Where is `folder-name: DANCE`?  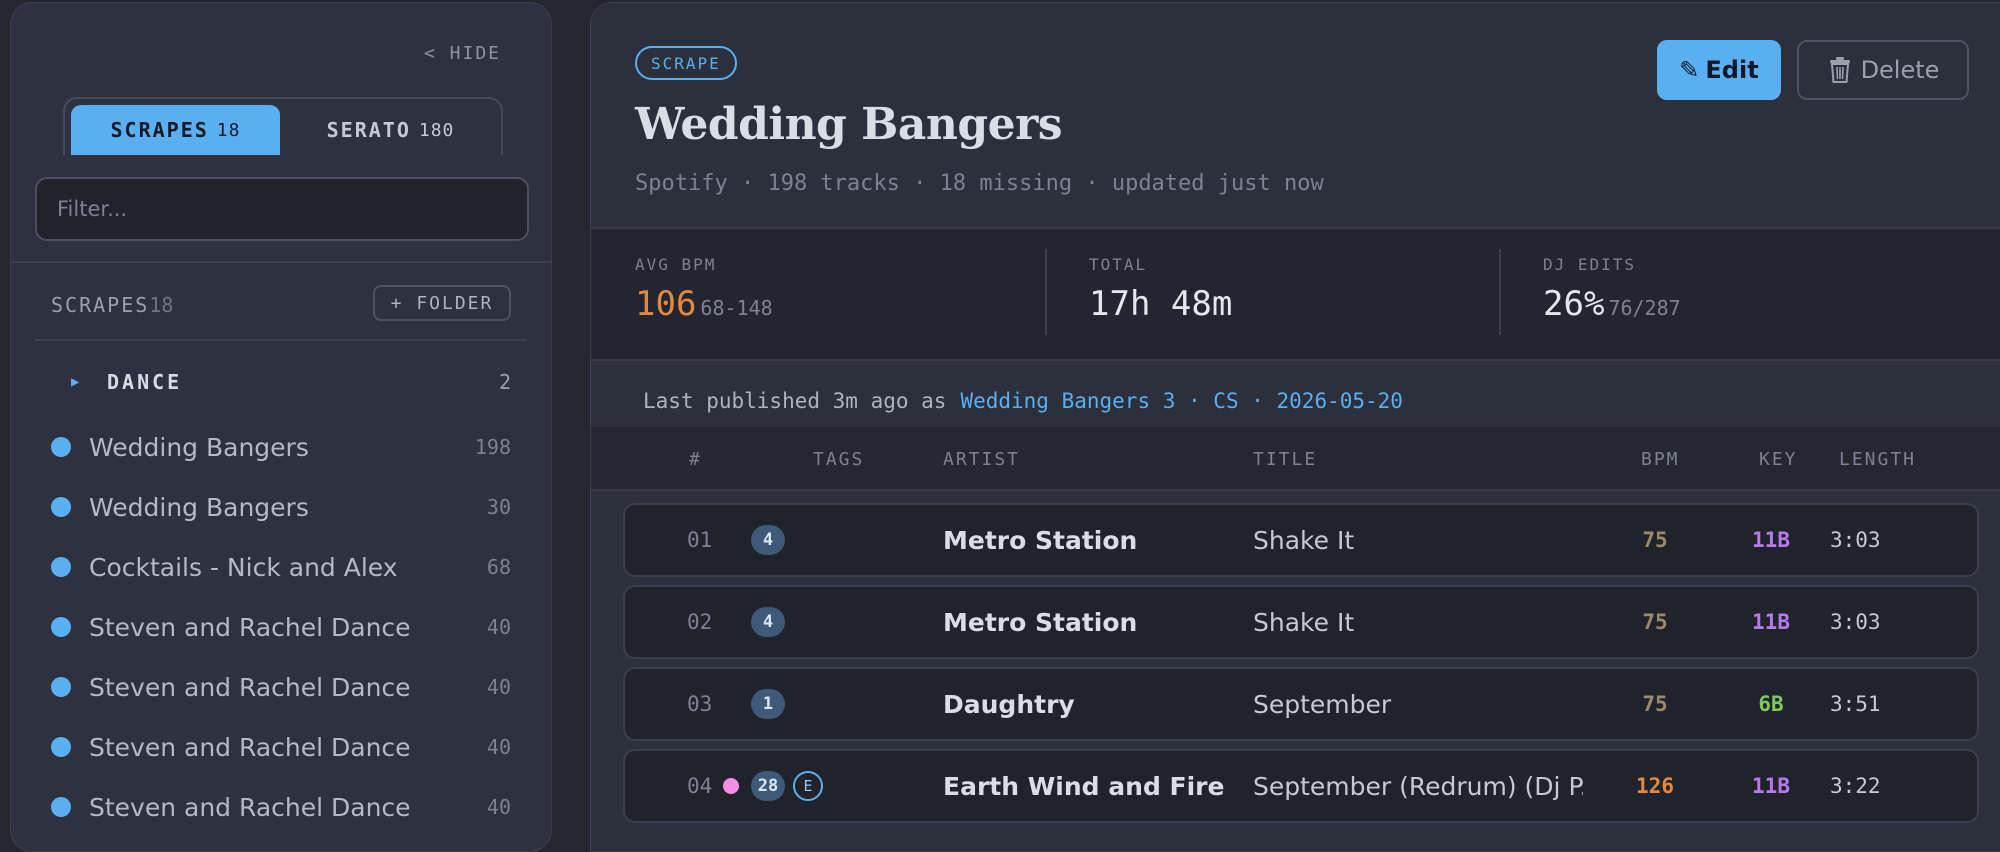
folder-name: DANCE is located at coordinates (145, 382).